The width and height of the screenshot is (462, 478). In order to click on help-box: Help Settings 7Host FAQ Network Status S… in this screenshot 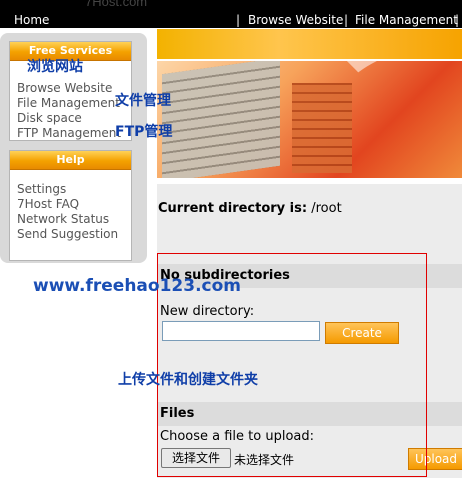, I will do `click(70, 205)`.